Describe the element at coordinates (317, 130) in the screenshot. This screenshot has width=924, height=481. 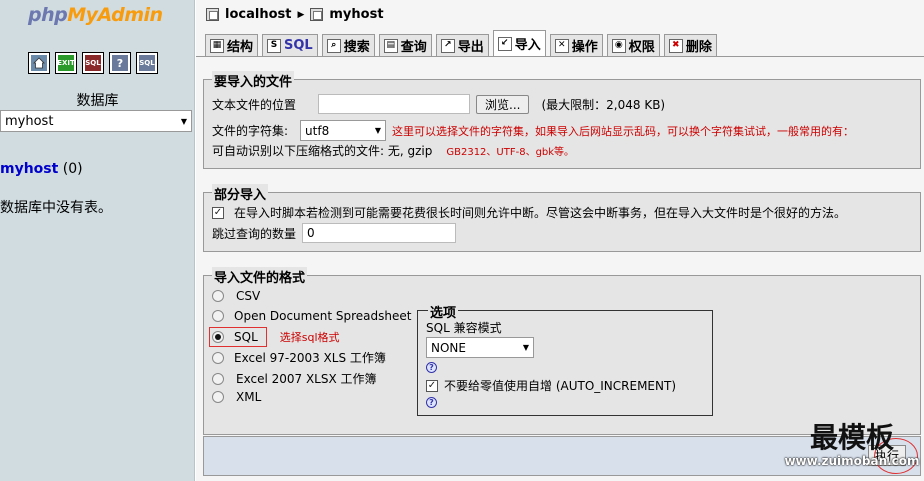
I see `charset-select-value: utf8` at that location.